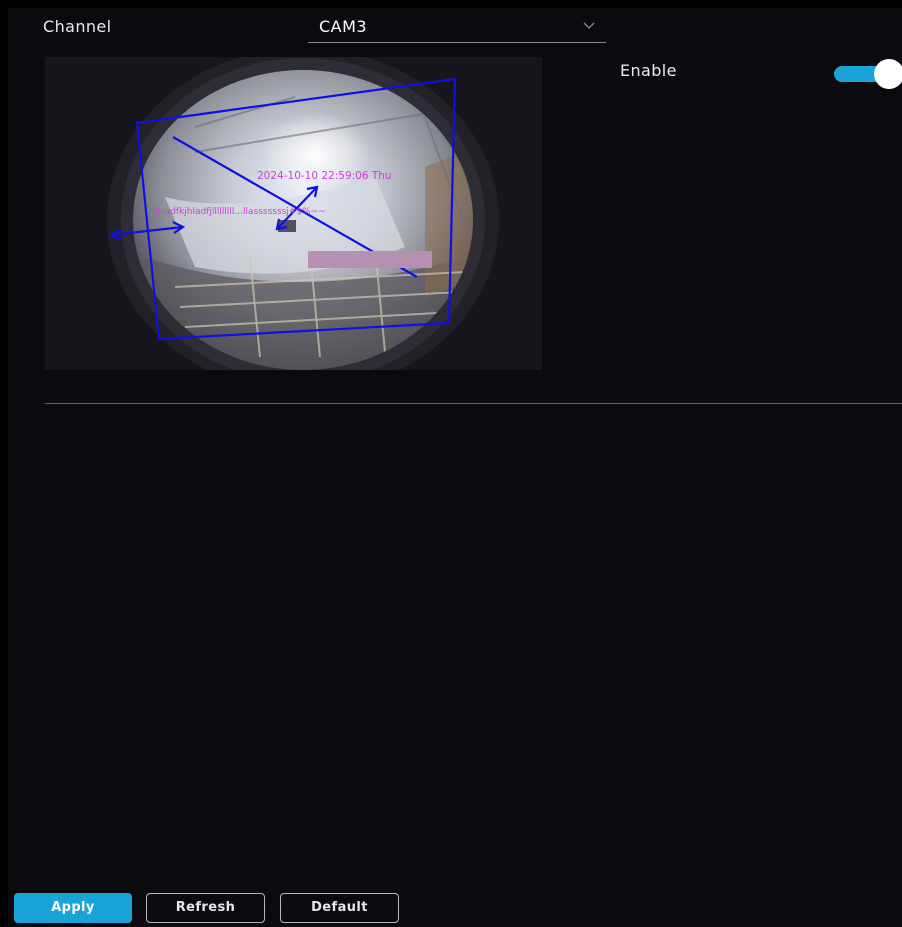 The width and height of the screenshot is (902, 927). Describe the element at coordinates (648, 70) in the screenshot. I see `enable-label: Enable` at that location.